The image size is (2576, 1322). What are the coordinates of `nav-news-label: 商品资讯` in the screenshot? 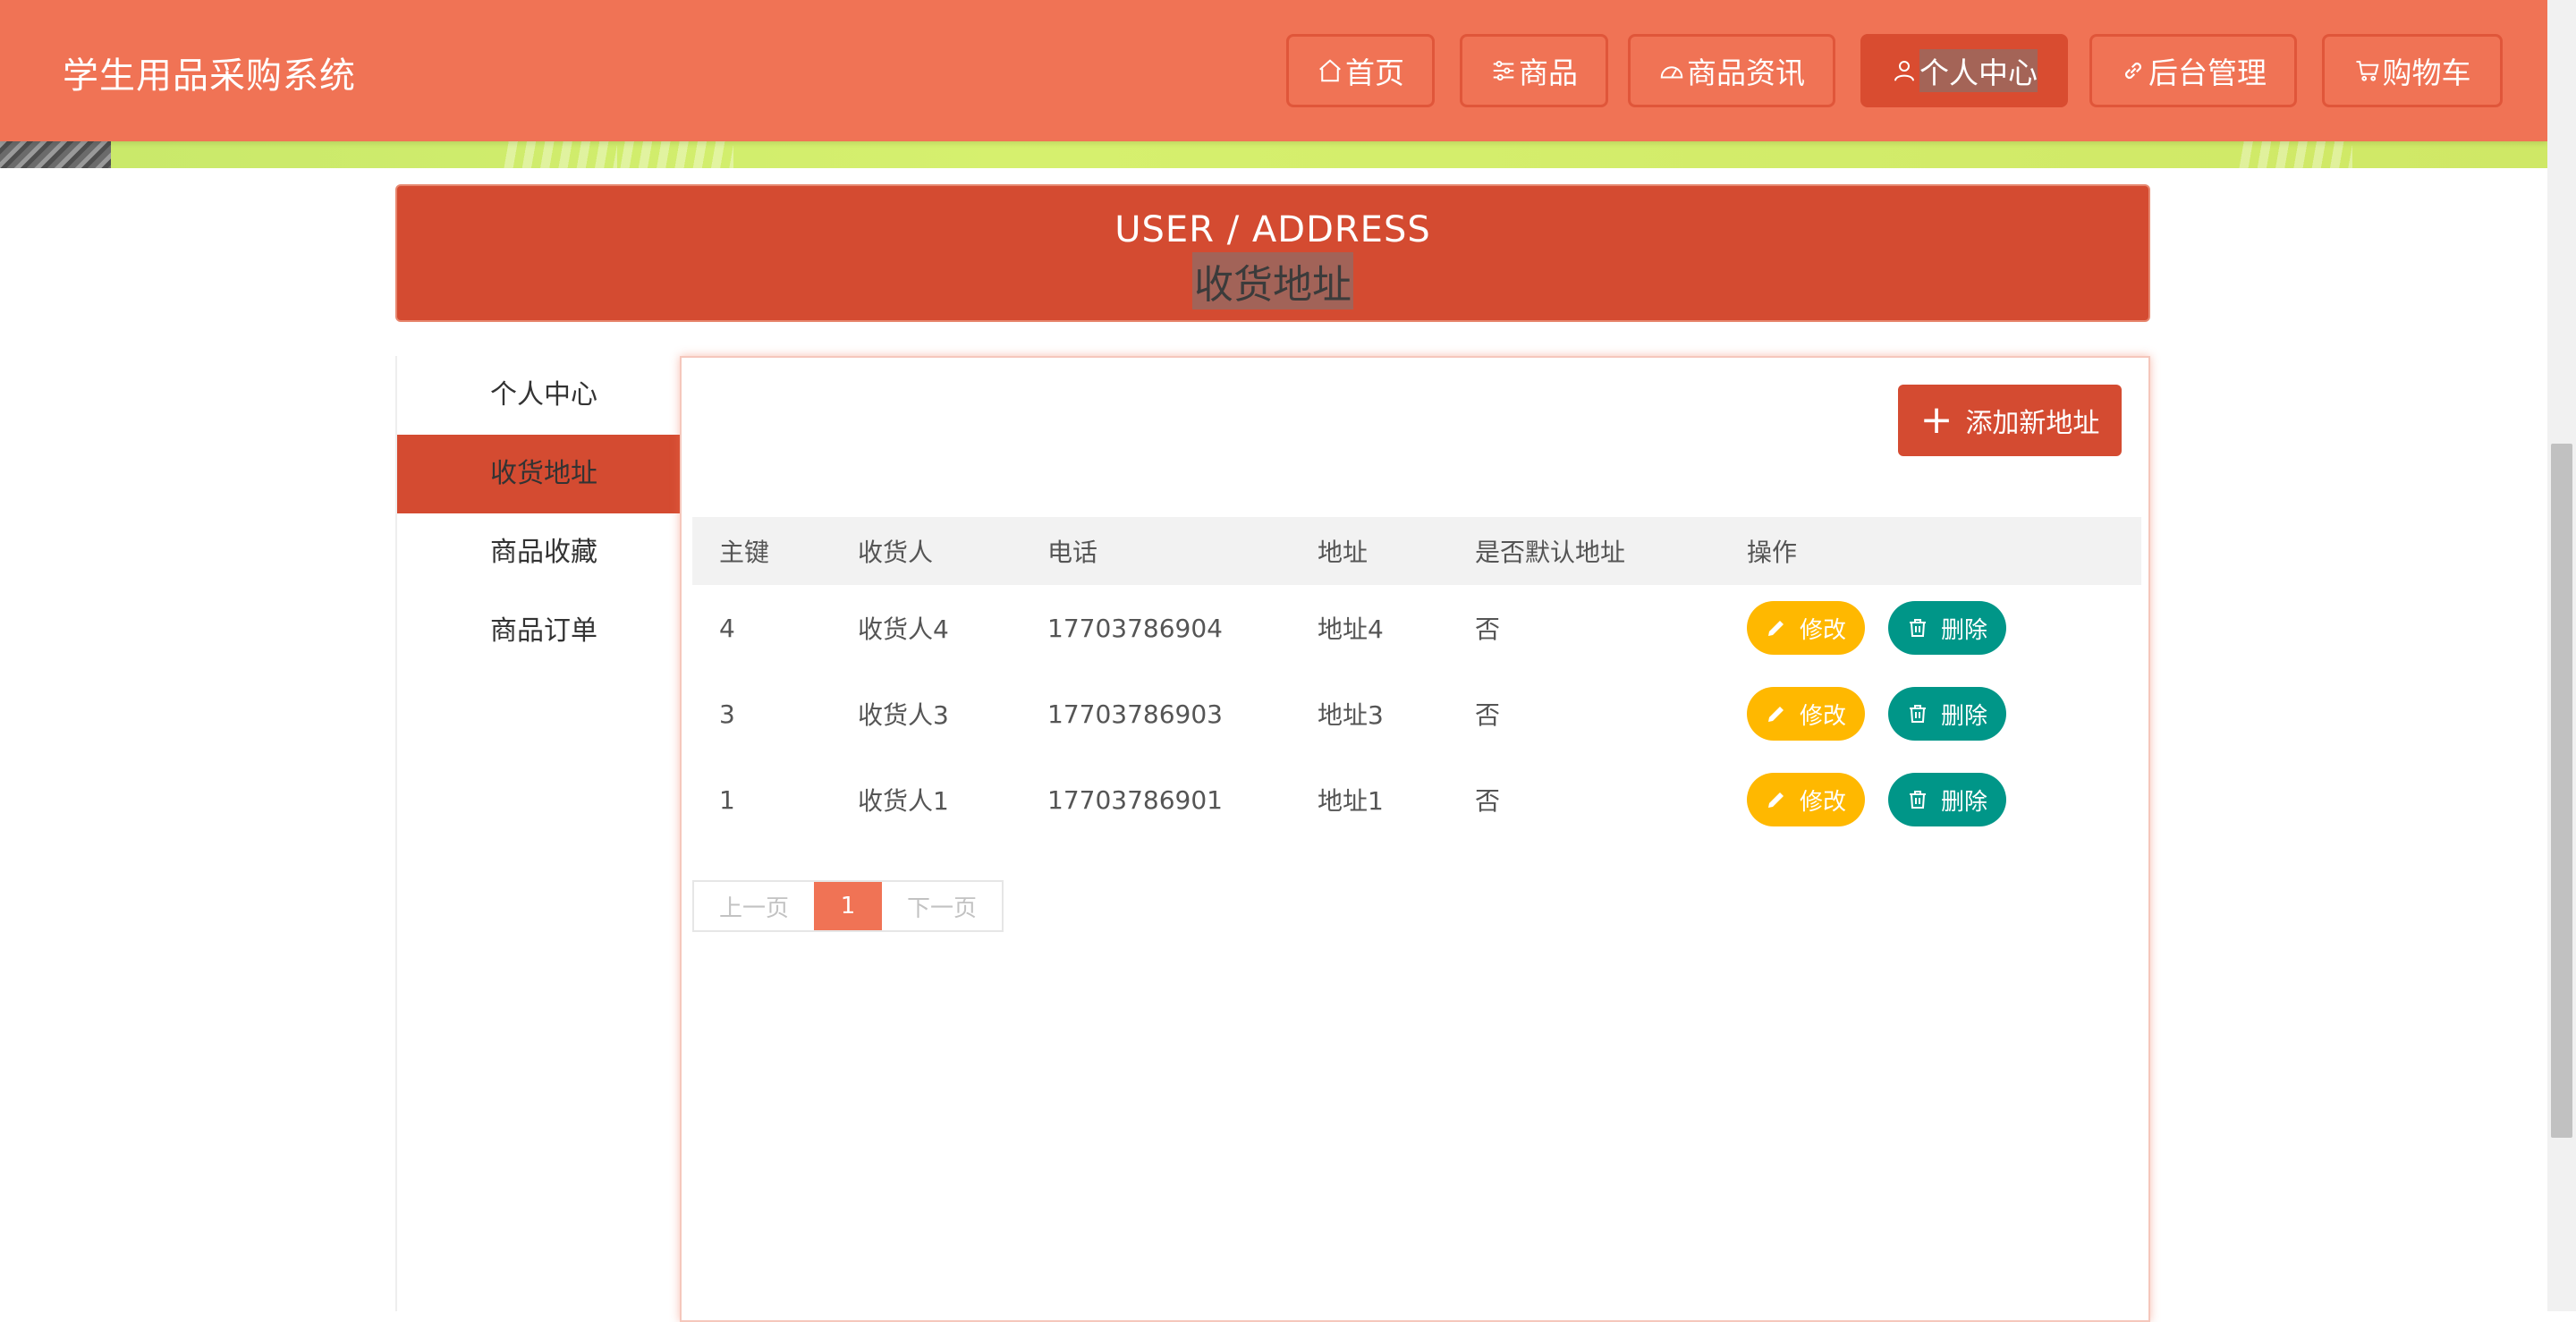 It's located at (1746, 72).